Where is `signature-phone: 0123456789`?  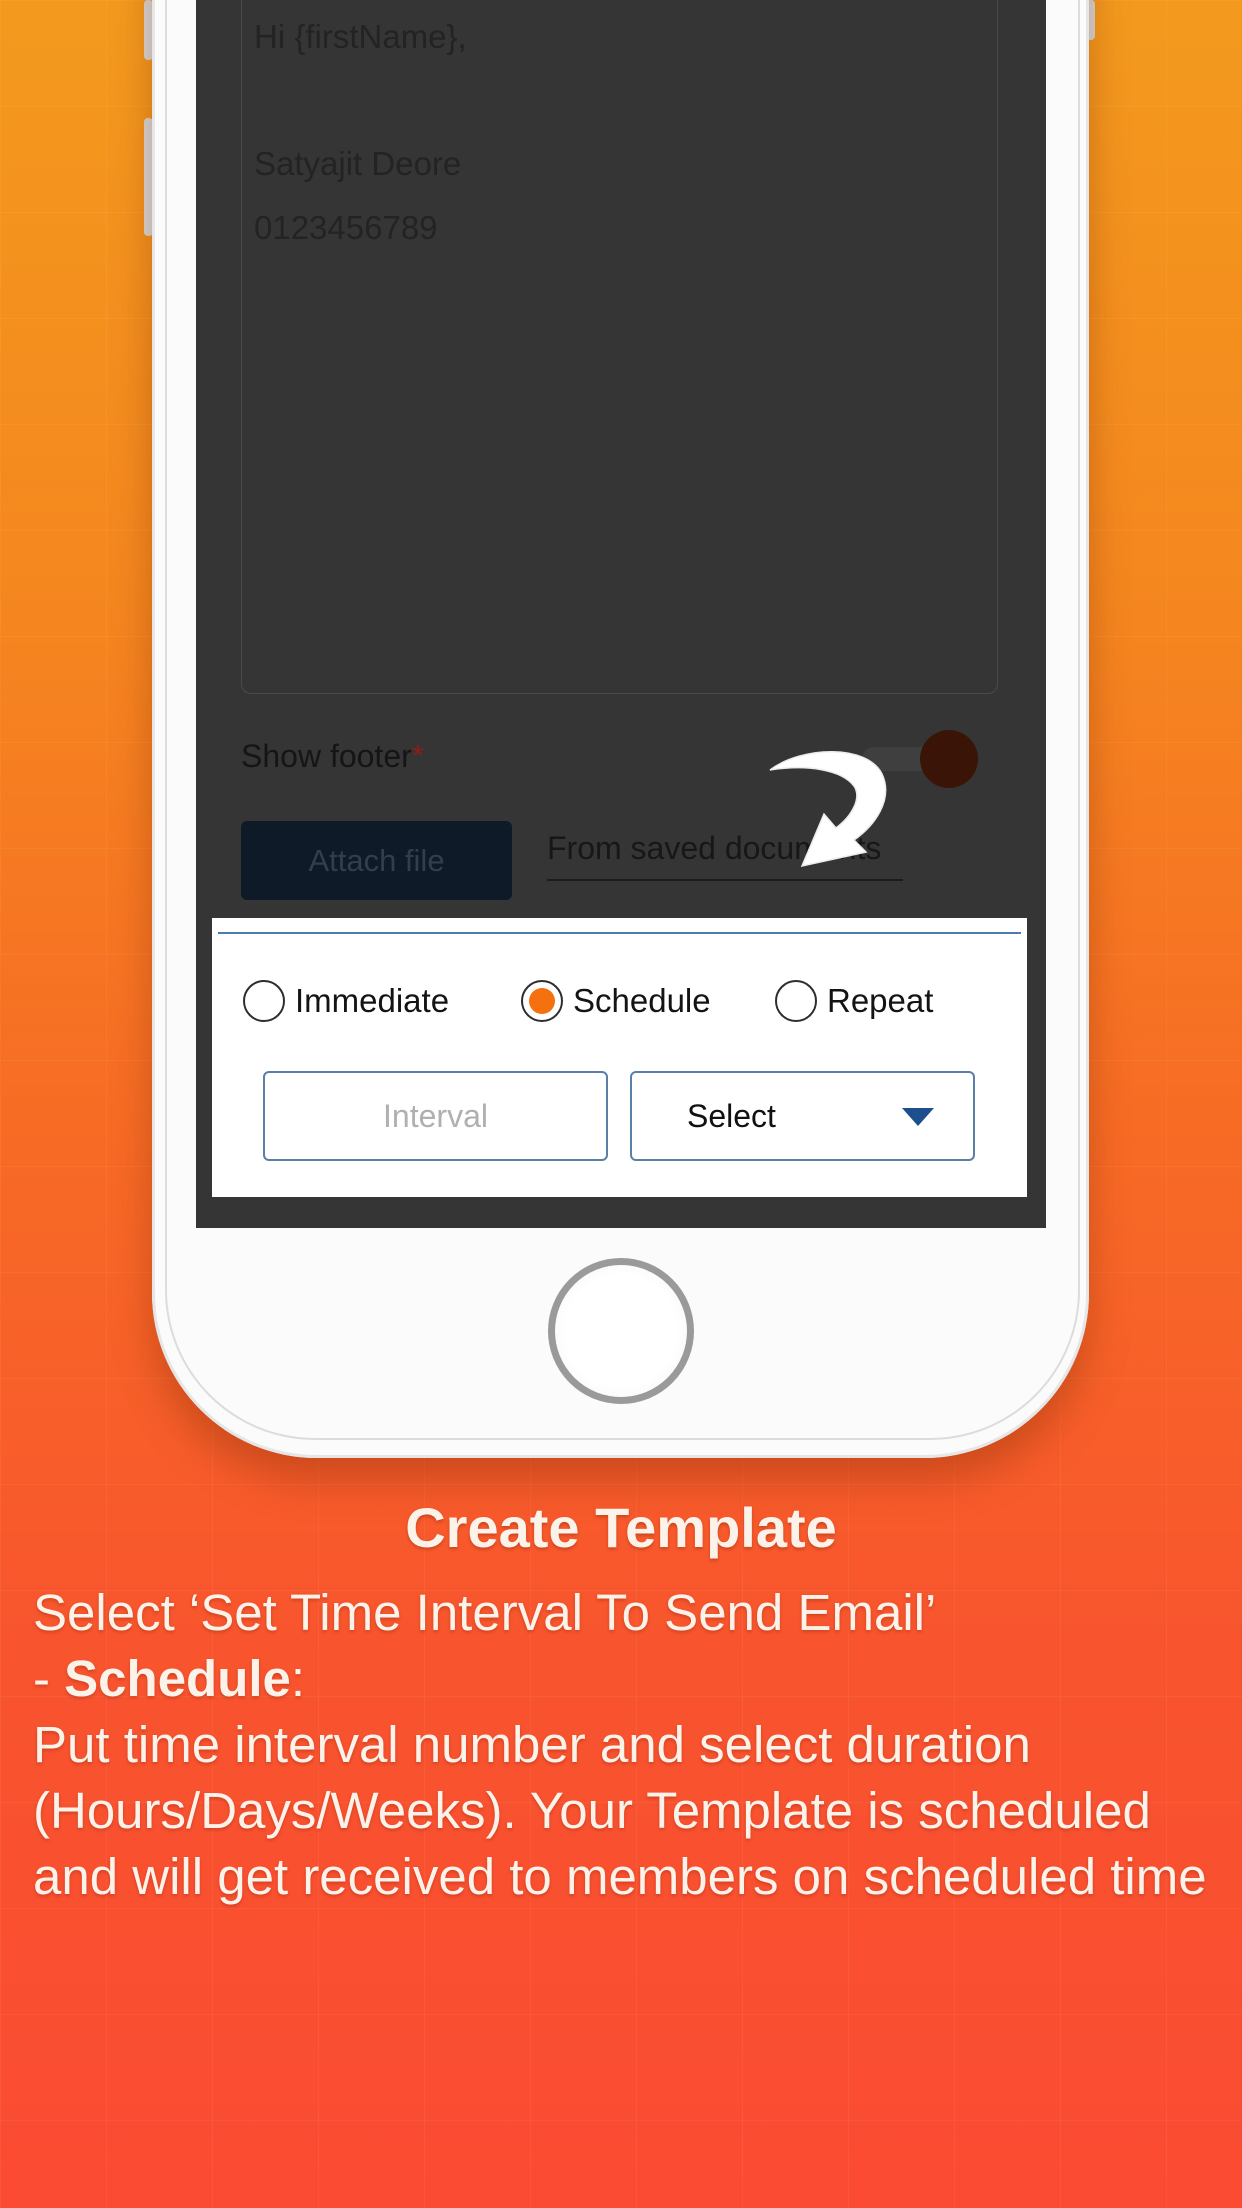
signature-phone: 0123456789 is located at coordinates (346, 227).